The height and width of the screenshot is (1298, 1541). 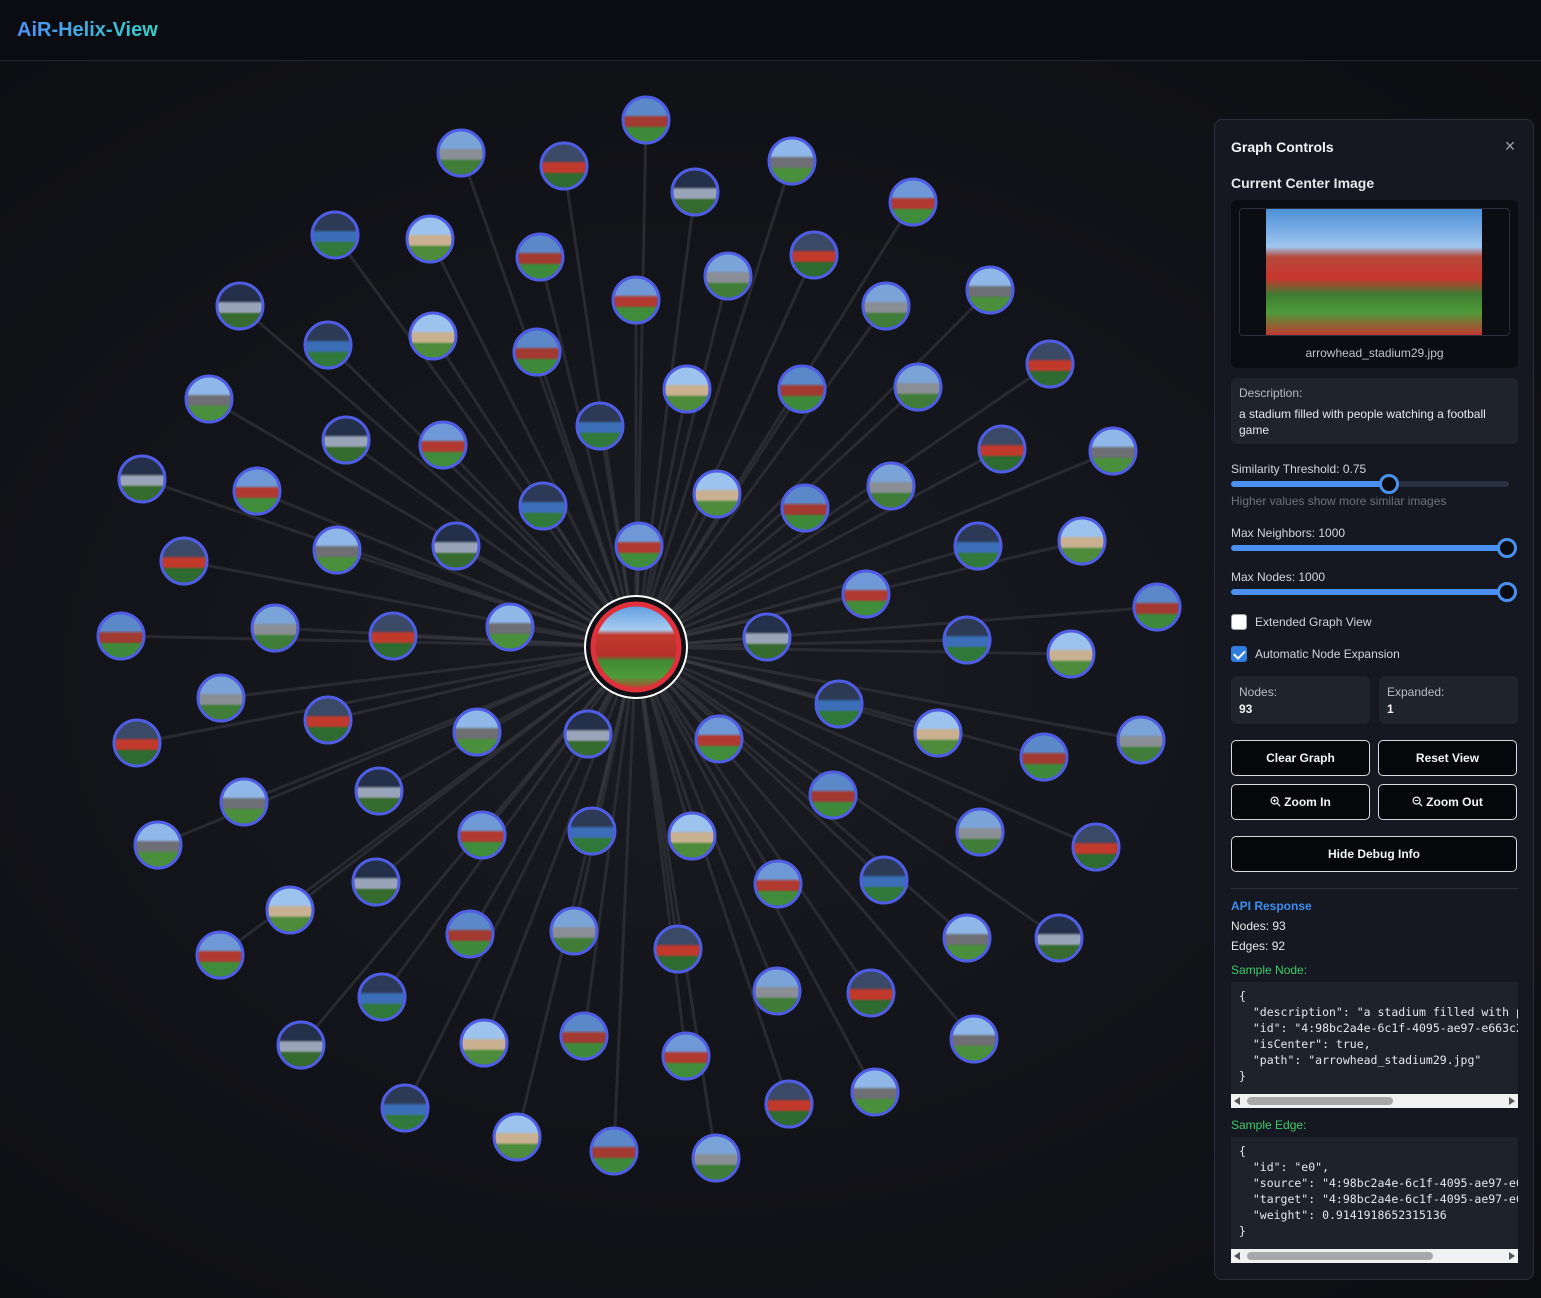 What do you see at coordinates (1374, 548) in the screenshot?
I see `max-neighbors-slider` at bounding box center [1374, 548].